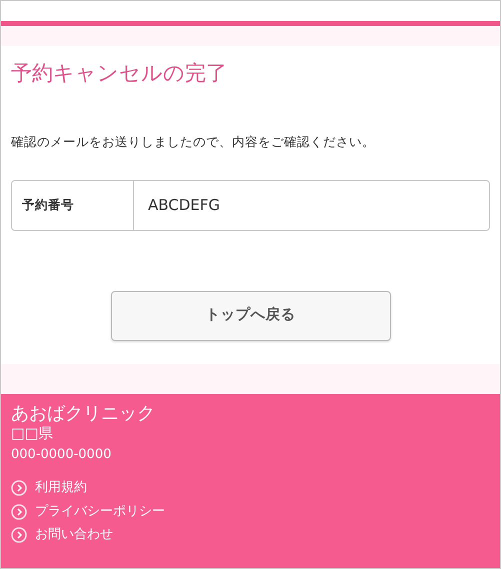 This screenshot has height=569, width=501. Describe the element at coordinates (61, 455) in the screenshot. I see `clinic-phone: 000-0000-0000` at that location.